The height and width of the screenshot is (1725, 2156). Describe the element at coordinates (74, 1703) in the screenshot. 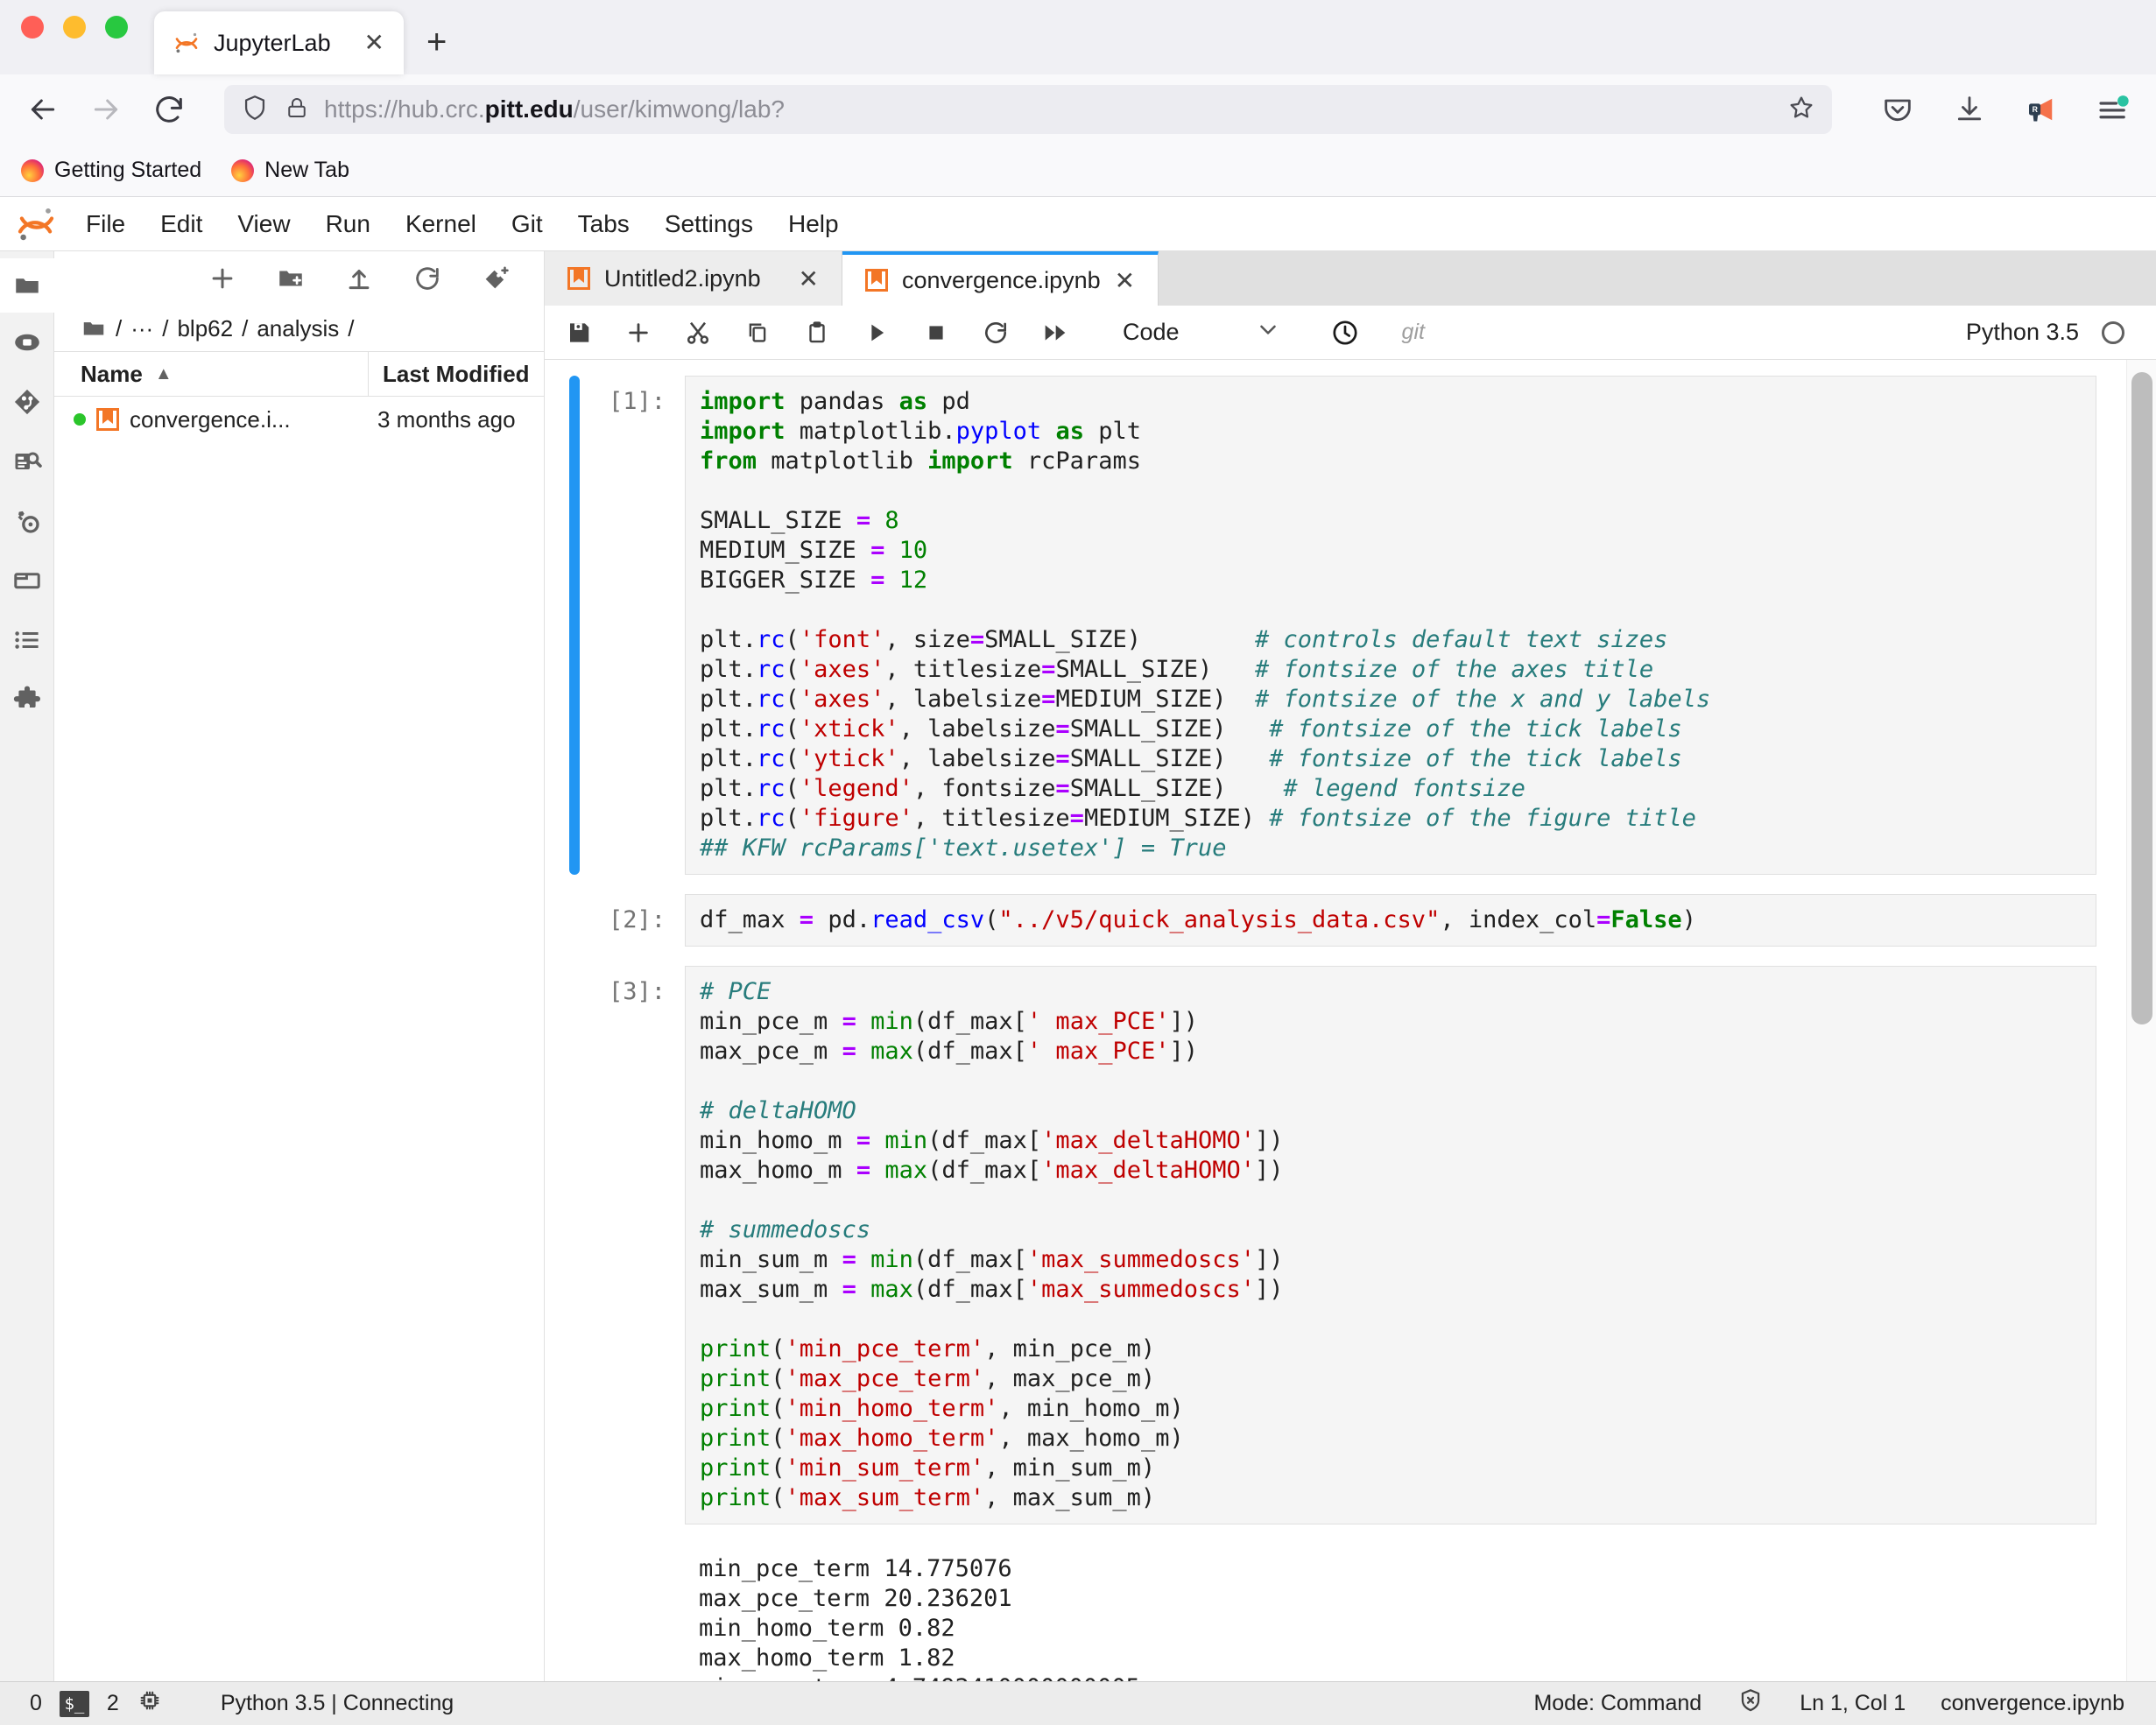

I see `terminal-icon: $_` at that location.